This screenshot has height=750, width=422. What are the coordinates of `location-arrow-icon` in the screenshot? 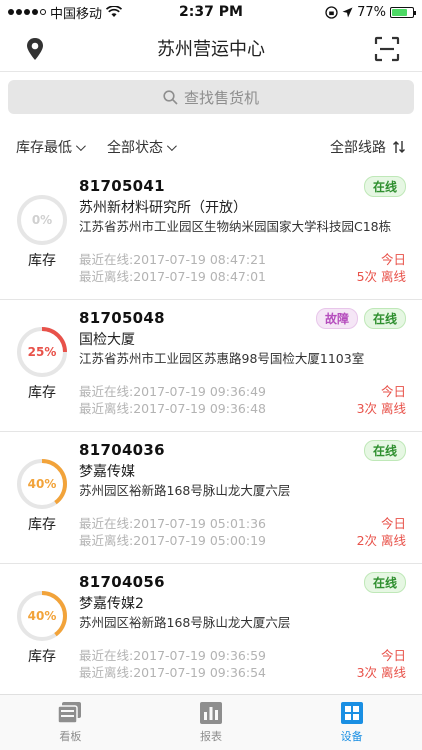 It's located at (347, 12).